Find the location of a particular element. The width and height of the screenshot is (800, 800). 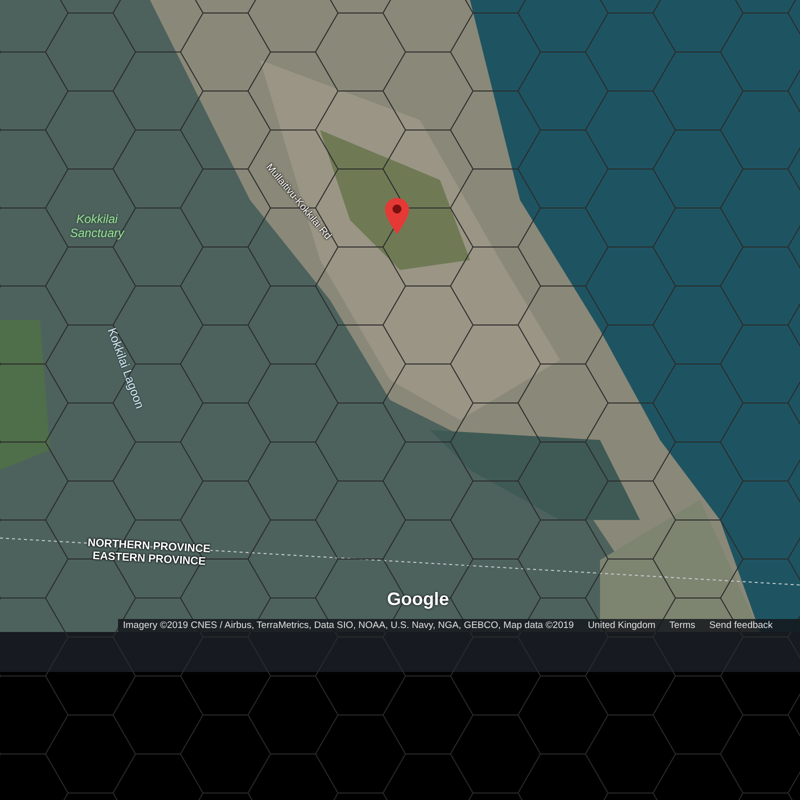

attribution-text: Imagery ©2019 CNES / Airbus, TerraMetrics, Data SIO, NOAA, U.S. Navy, NGA, GEBCO, Map data ©2019 is located at coordinates (348, 625).